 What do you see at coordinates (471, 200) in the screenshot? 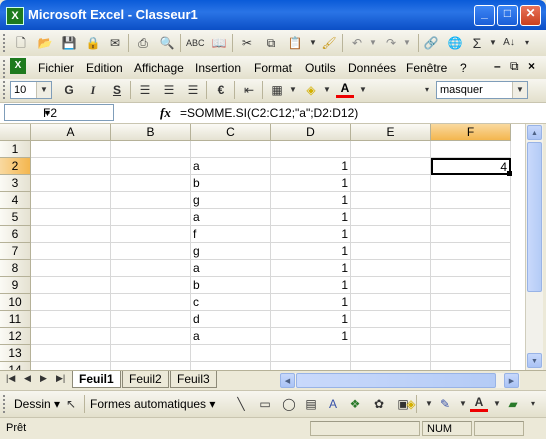
I see `cell-f4` at bounding box center [471, 200].